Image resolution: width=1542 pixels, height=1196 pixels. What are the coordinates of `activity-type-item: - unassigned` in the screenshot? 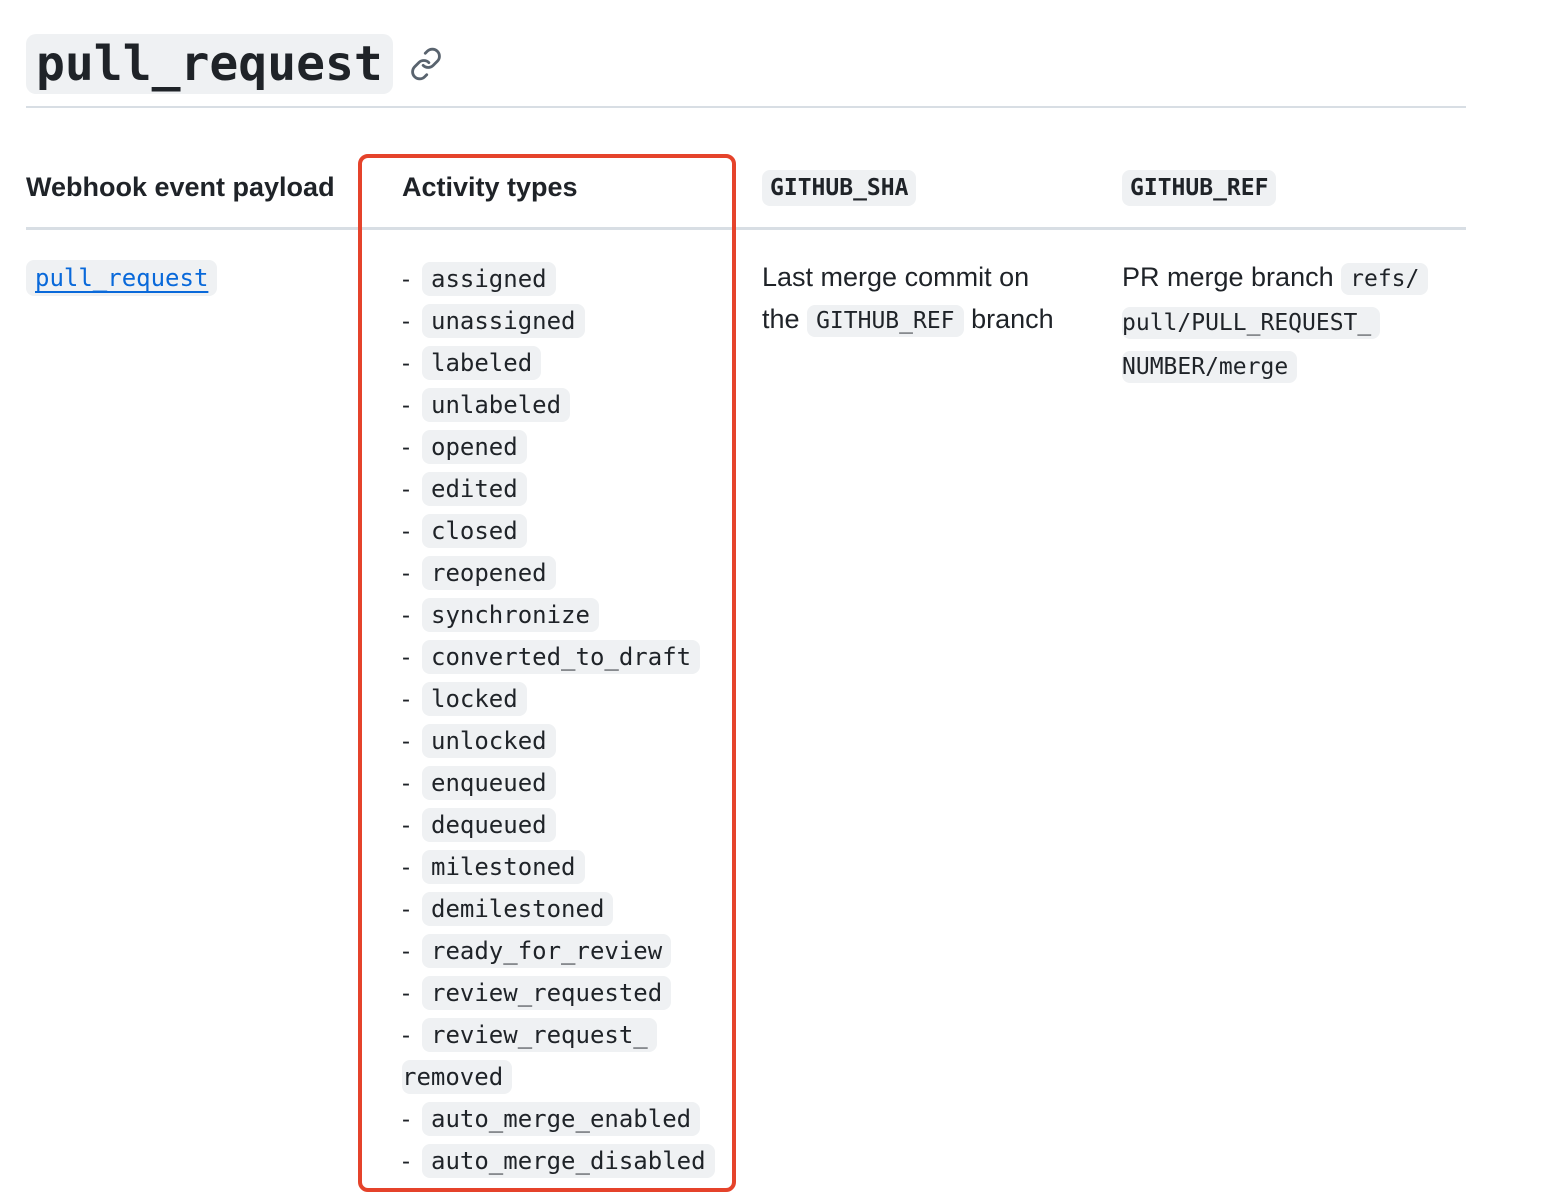 It's located at (562, 321).